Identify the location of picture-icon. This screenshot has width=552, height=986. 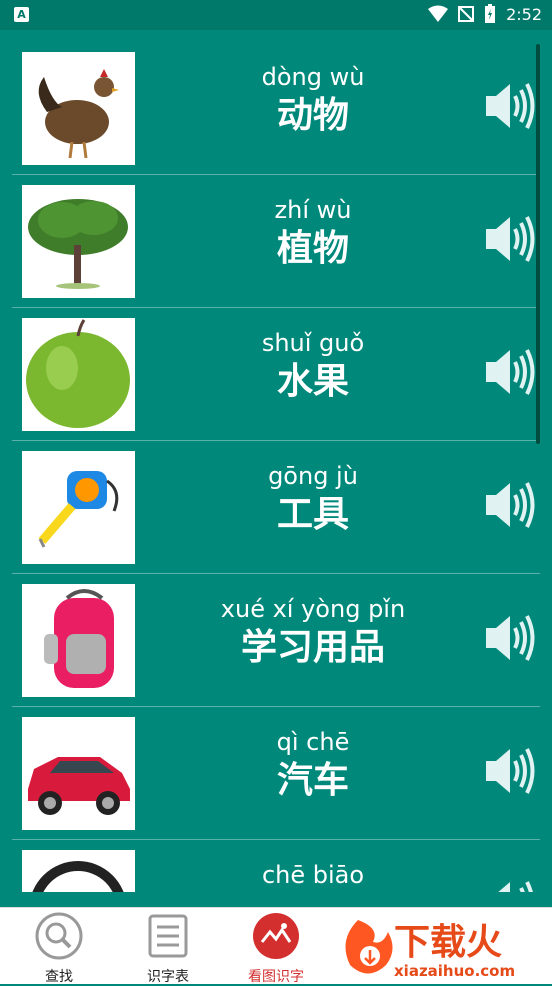
(276, 936).